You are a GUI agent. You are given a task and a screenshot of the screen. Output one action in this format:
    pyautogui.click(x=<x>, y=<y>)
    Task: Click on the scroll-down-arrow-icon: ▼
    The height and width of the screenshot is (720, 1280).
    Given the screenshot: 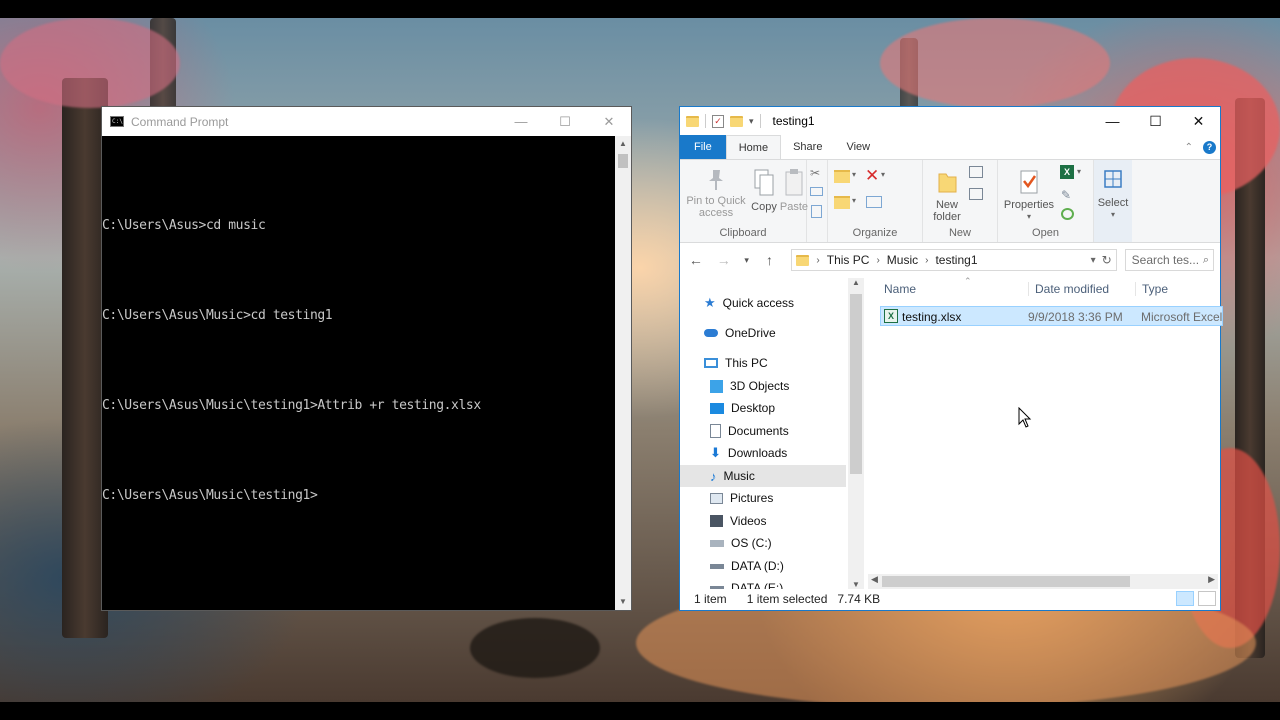 What is the action you would take?
    pyautogui.click(x=623, y=602)
    